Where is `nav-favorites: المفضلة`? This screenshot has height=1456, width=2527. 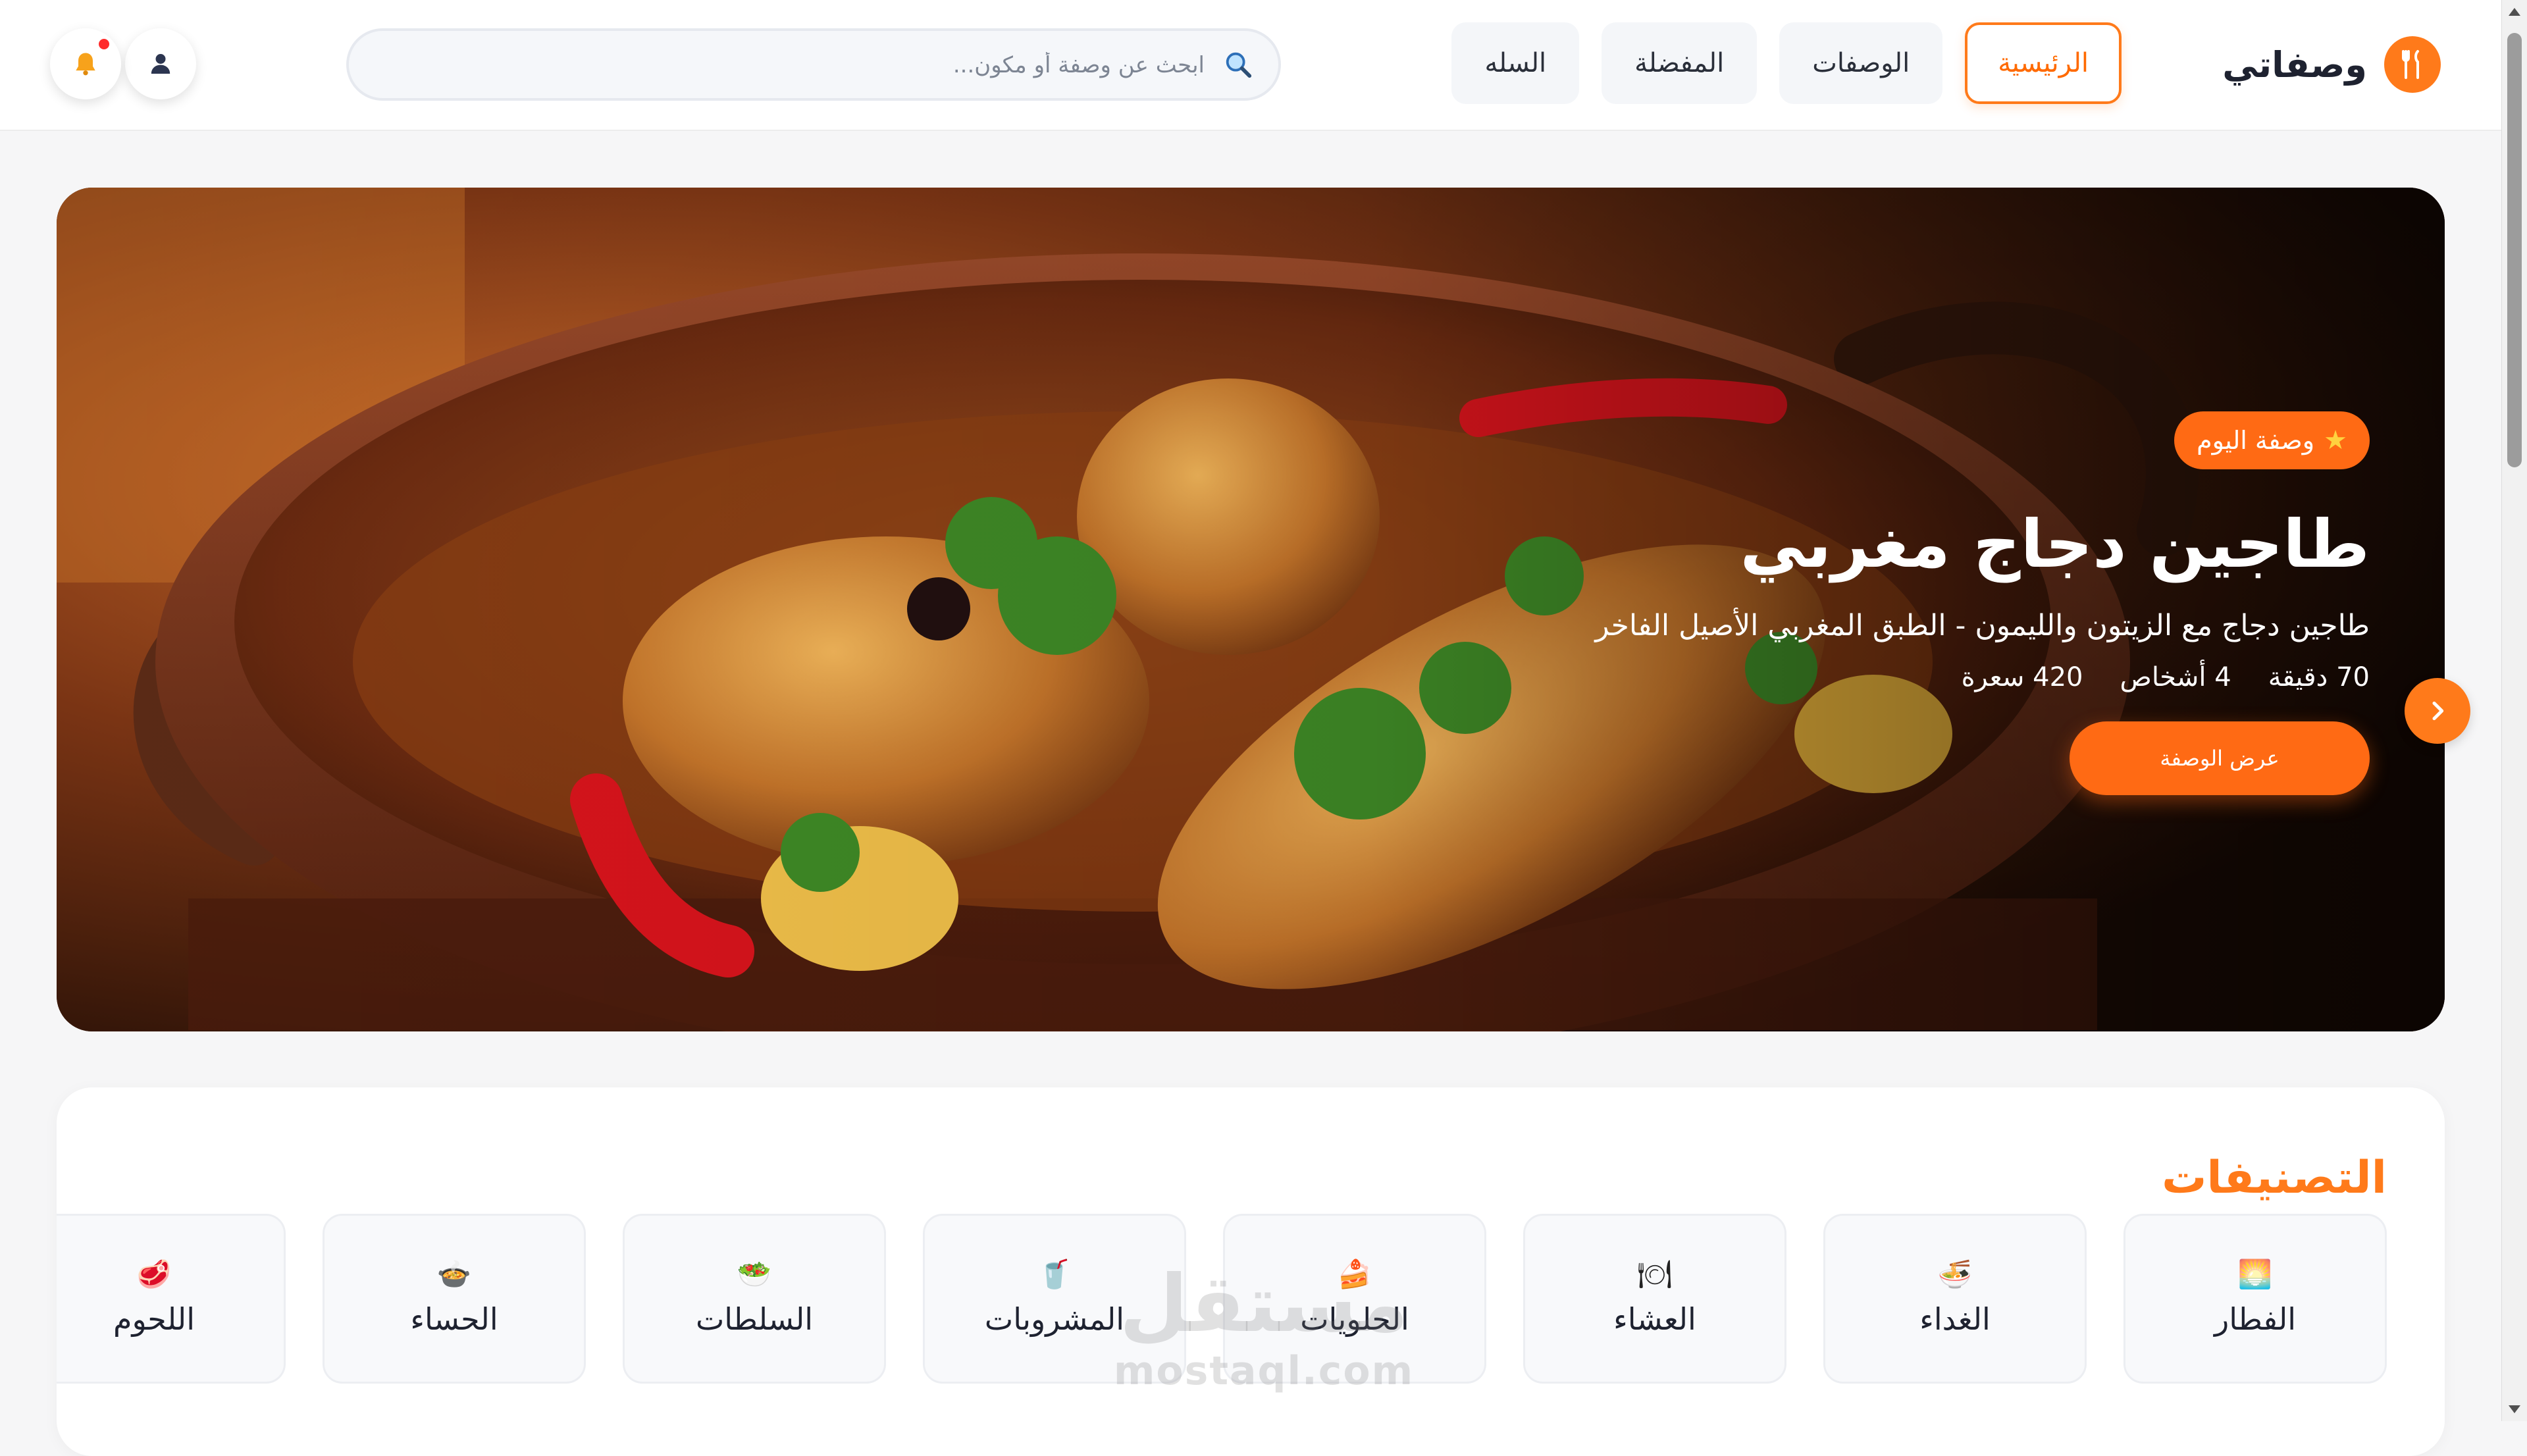 nav-favorites: المفضلة is located at coordinates (1680, 63).